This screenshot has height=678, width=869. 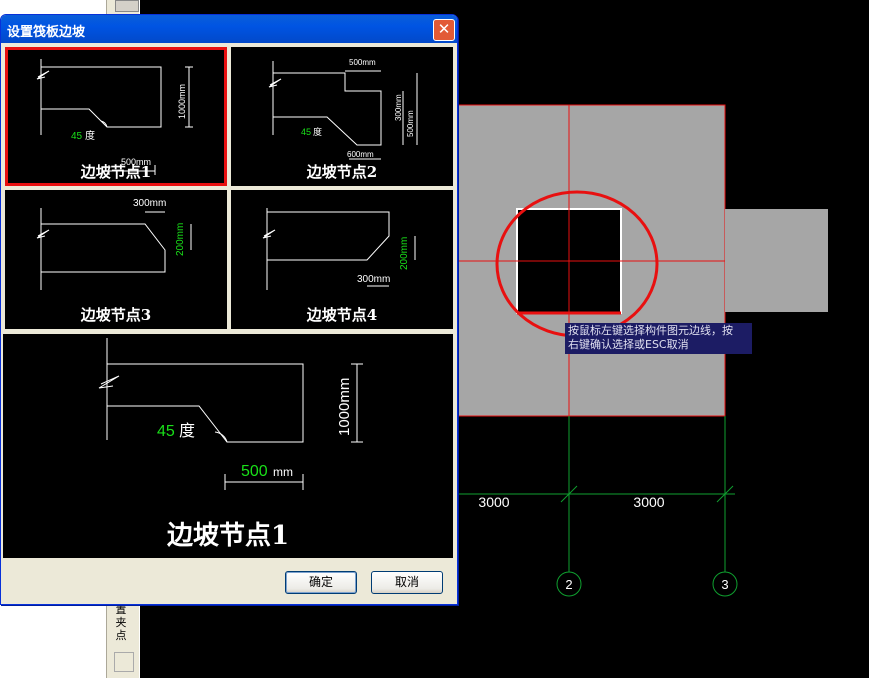 What do you see at coordinates (568, 584) in the screenshot?
I see `axis-label-2: 2` at bounding box center [568, 584].